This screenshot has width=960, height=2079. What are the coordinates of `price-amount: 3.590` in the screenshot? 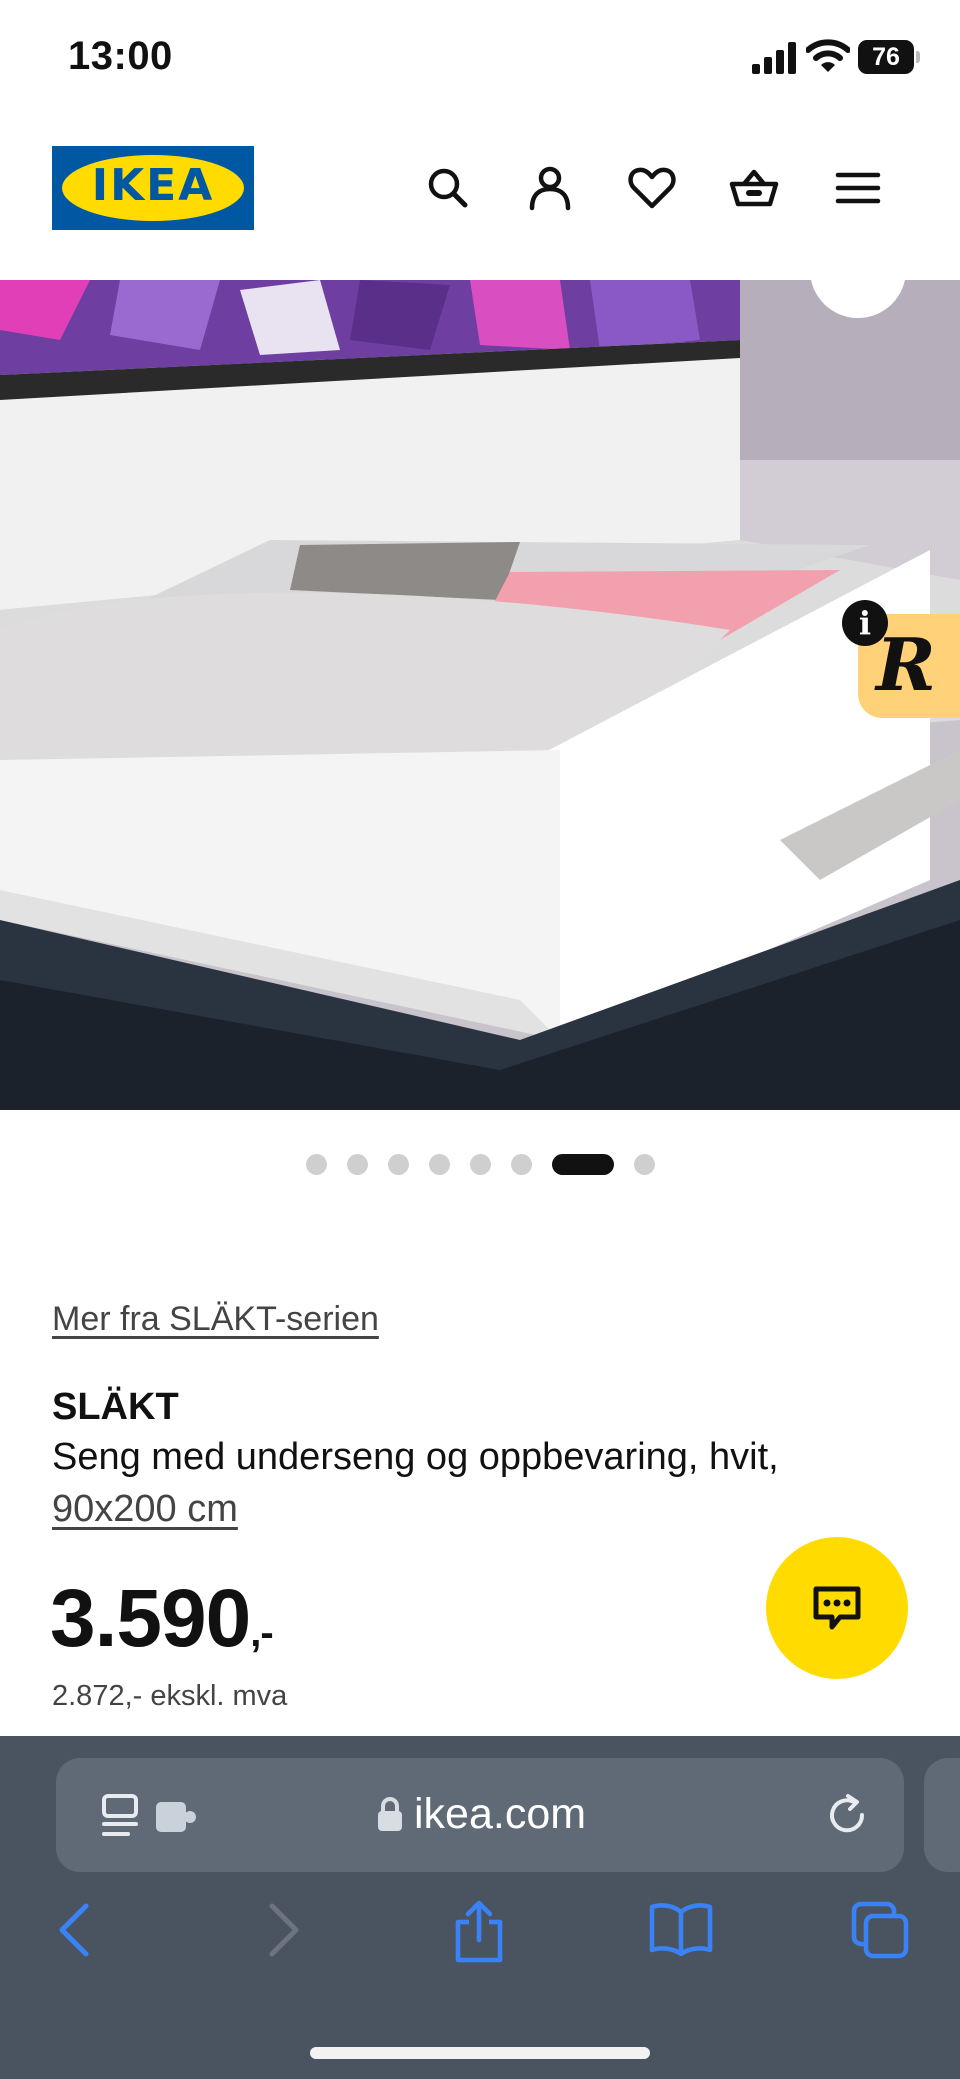 It's located at (150, 1618).